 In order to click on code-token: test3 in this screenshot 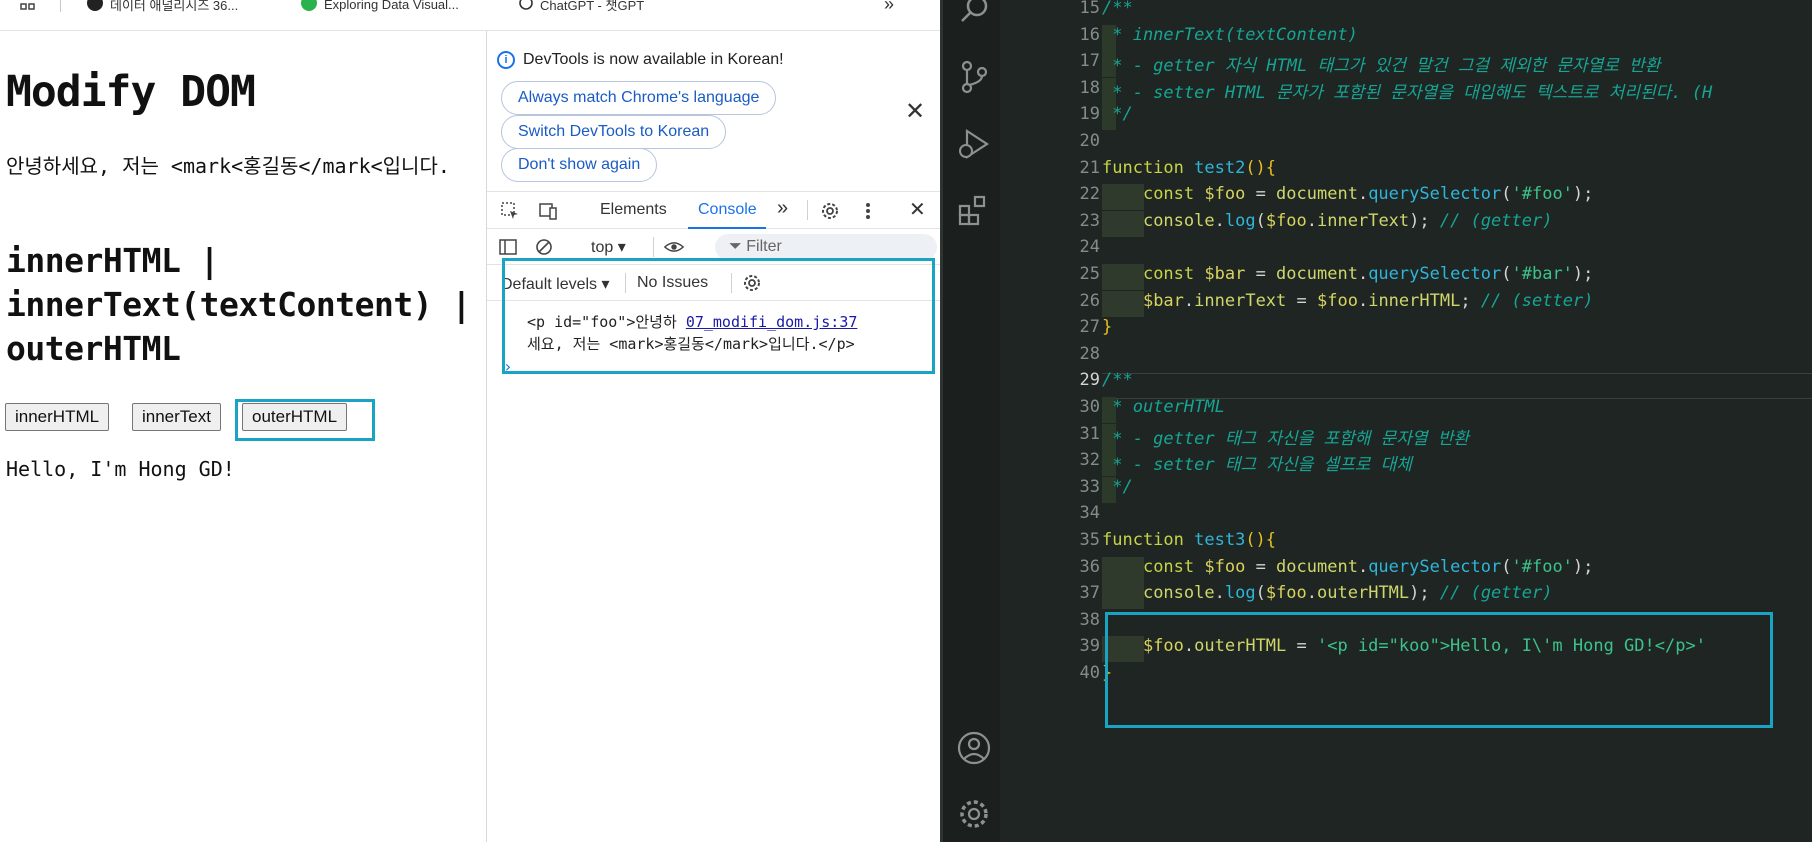, I will do `click(1220, 540)`.